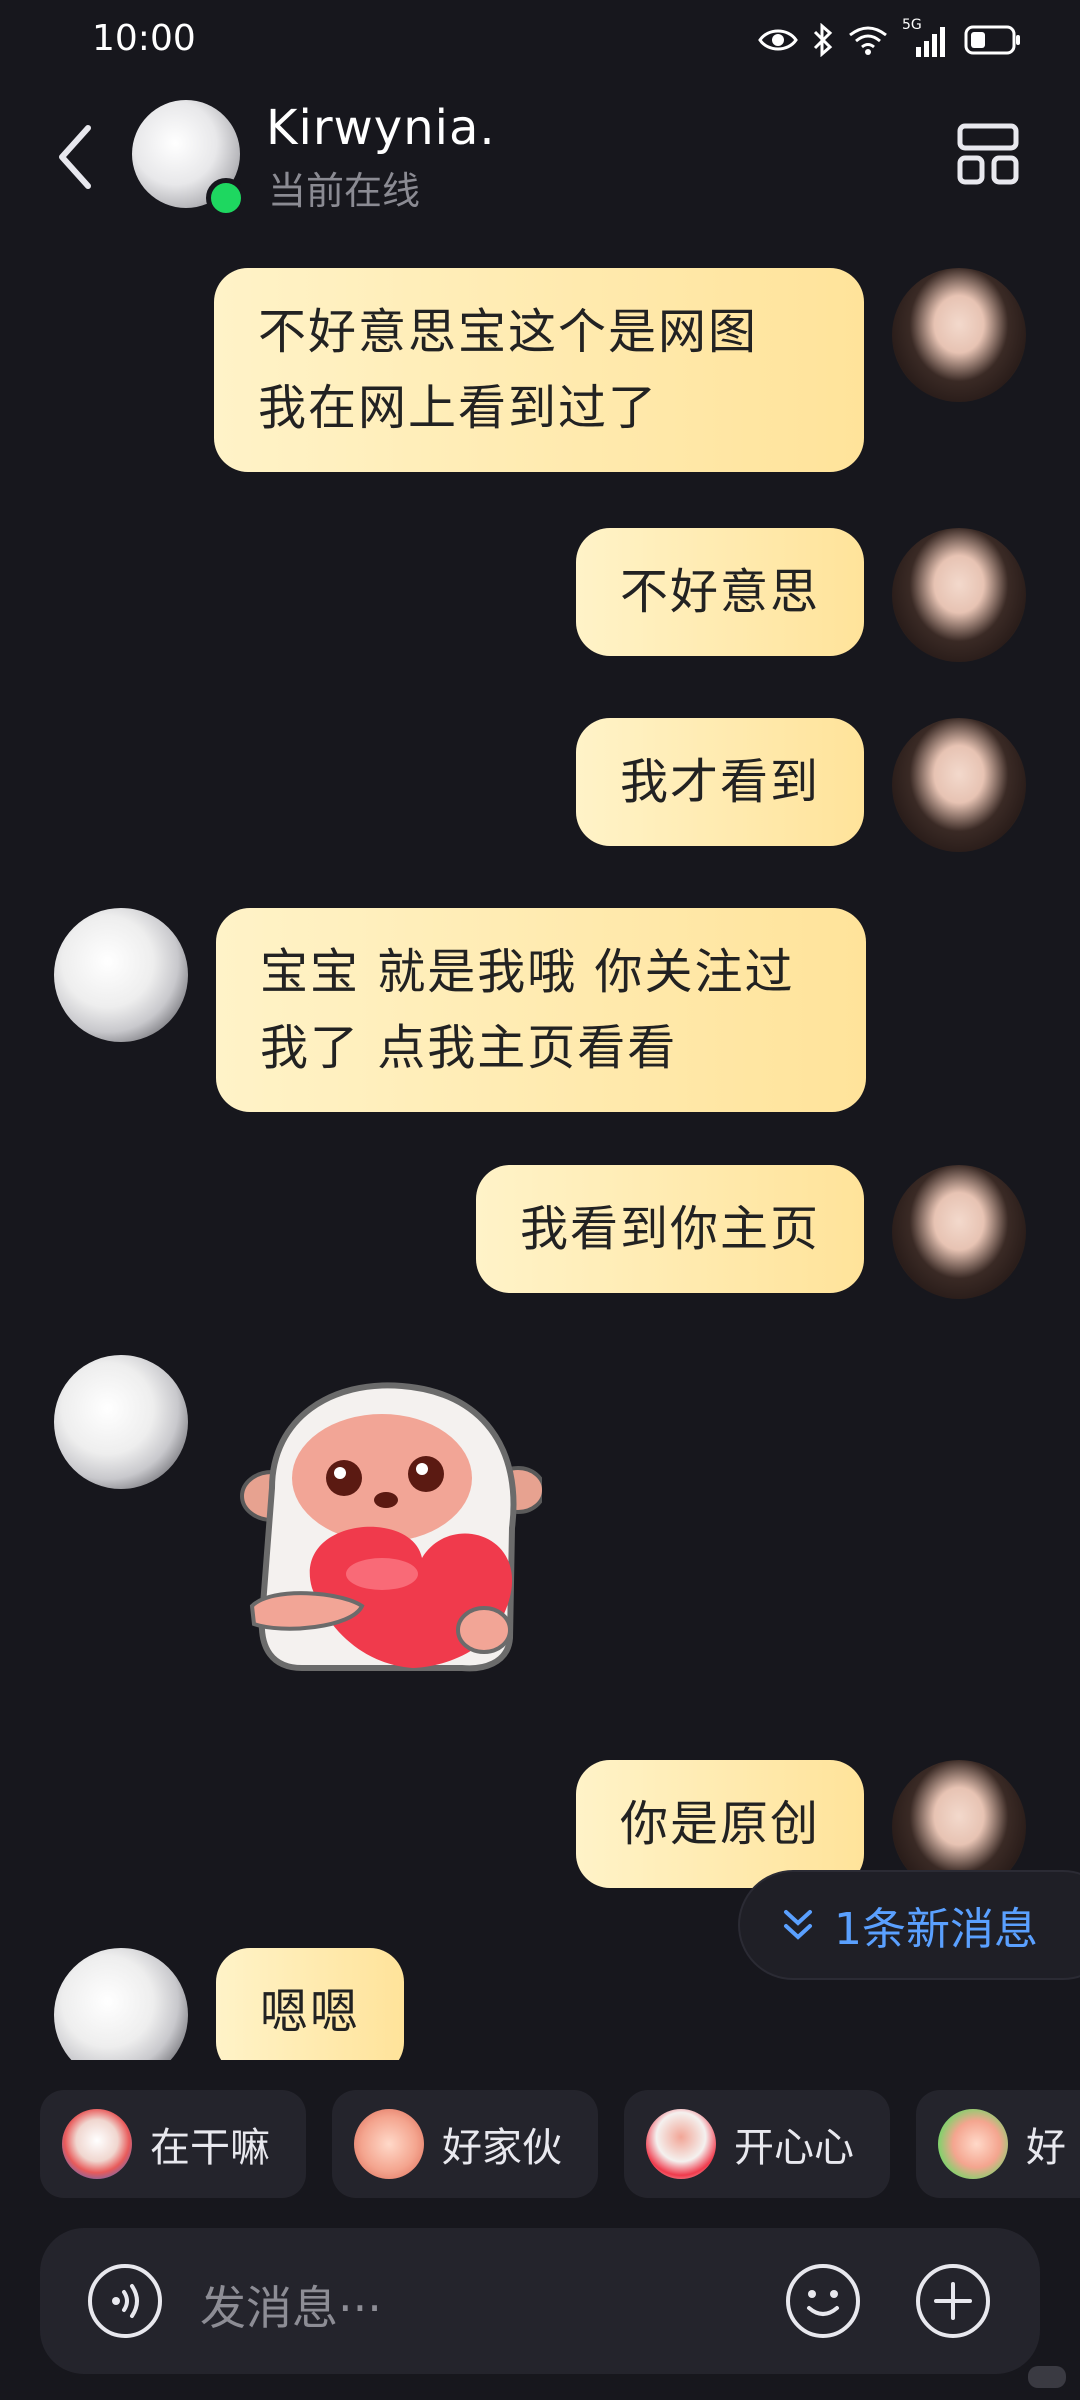 The width and height of the screenshot is (1080, 2400). I want to click on message-bubble: 宝宝 就是我哦 你关注过 我了 点我主页看看, so click(541, 1010).